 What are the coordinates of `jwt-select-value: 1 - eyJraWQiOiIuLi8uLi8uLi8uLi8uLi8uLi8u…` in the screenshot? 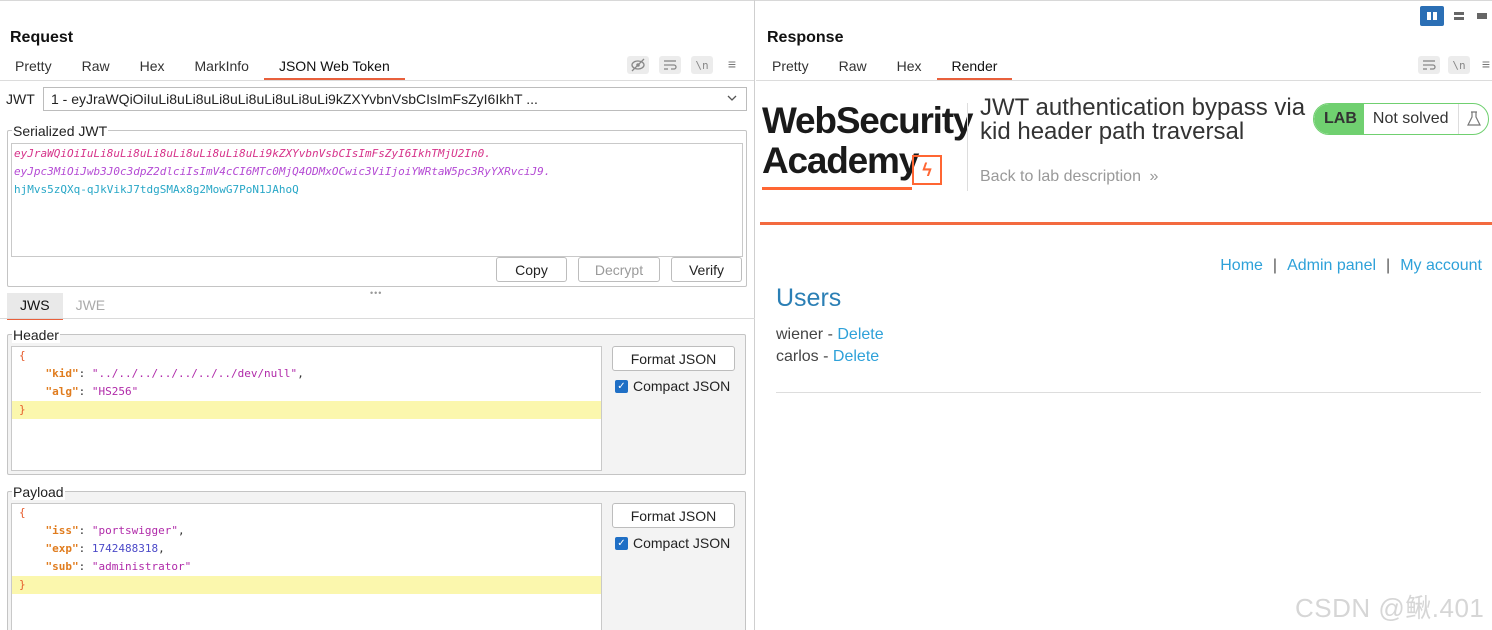 It's located at (294, 99).